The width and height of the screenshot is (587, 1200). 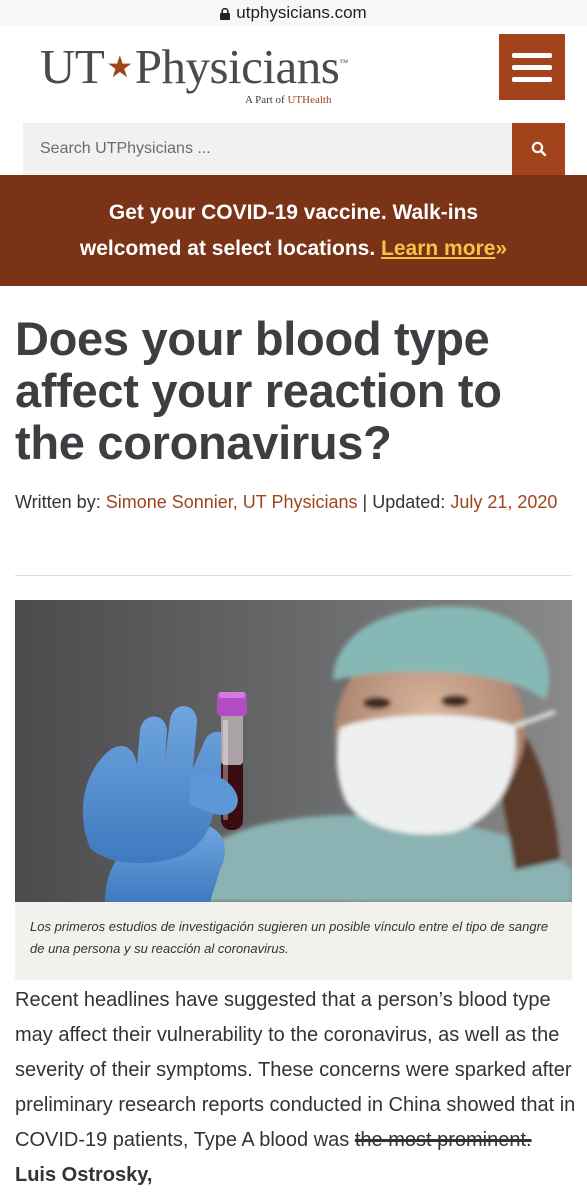 What do you see at coordinates (443, 1140) in the screenshot?
I see `body-text-strikethrough: the most prominent.` at bounding box center [443, 1140].